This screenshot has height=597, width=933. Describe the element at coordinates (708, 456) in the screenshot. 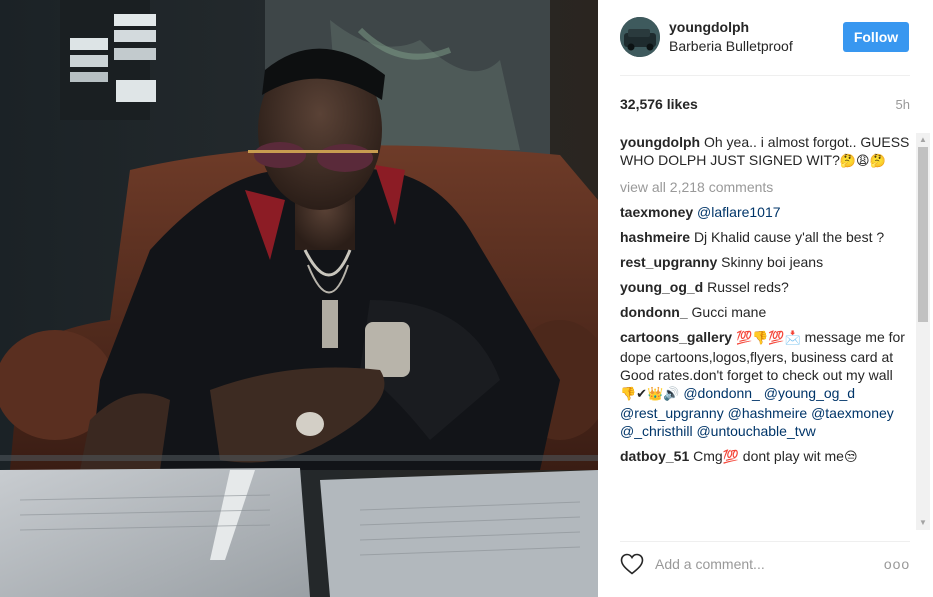

I see `comment-text: Cmg` at that location.